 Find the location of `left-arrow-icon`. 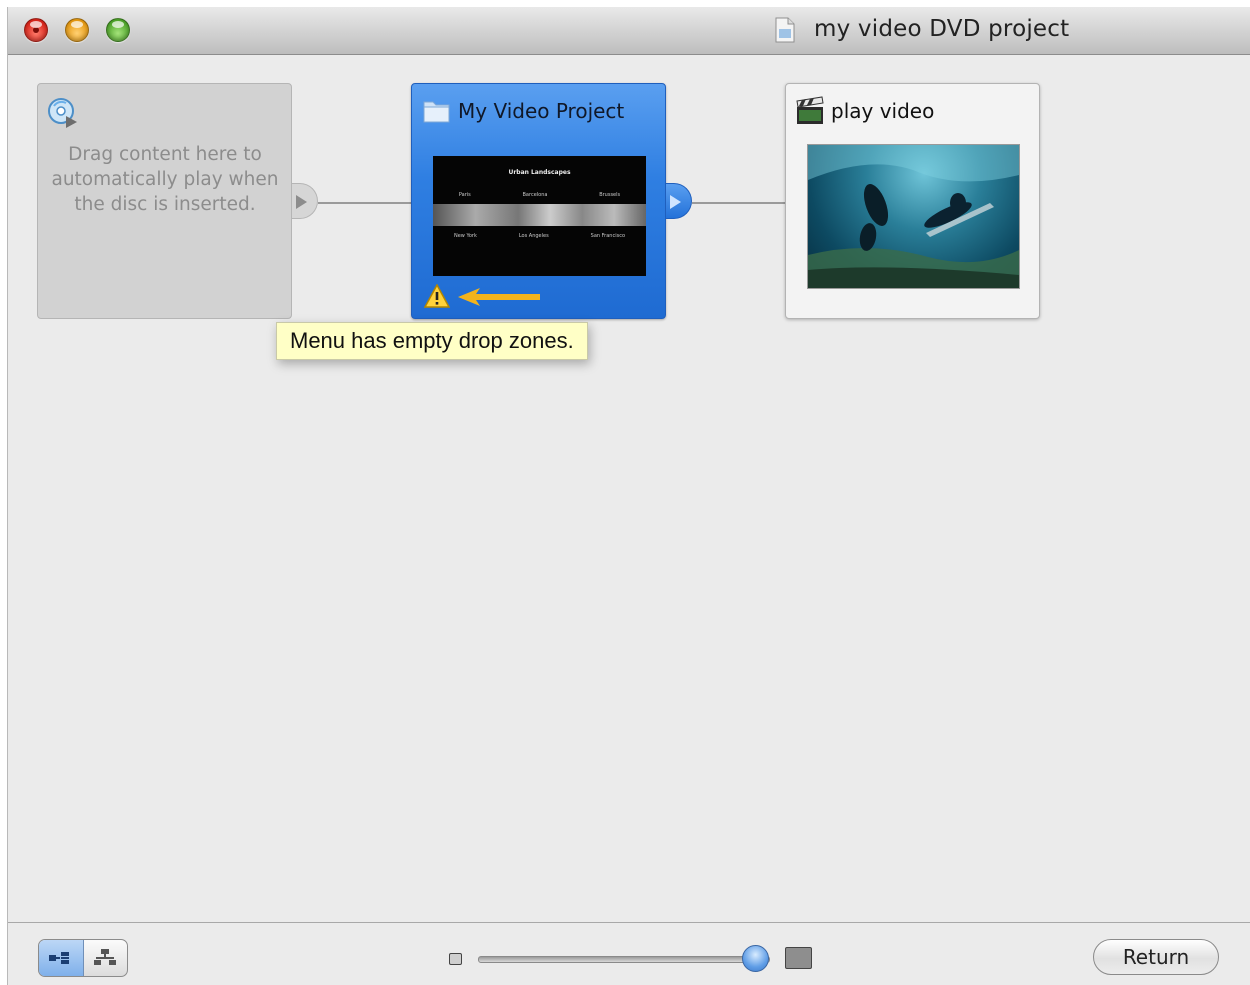

left-arrow-icon is located at coordinates (499, 297).